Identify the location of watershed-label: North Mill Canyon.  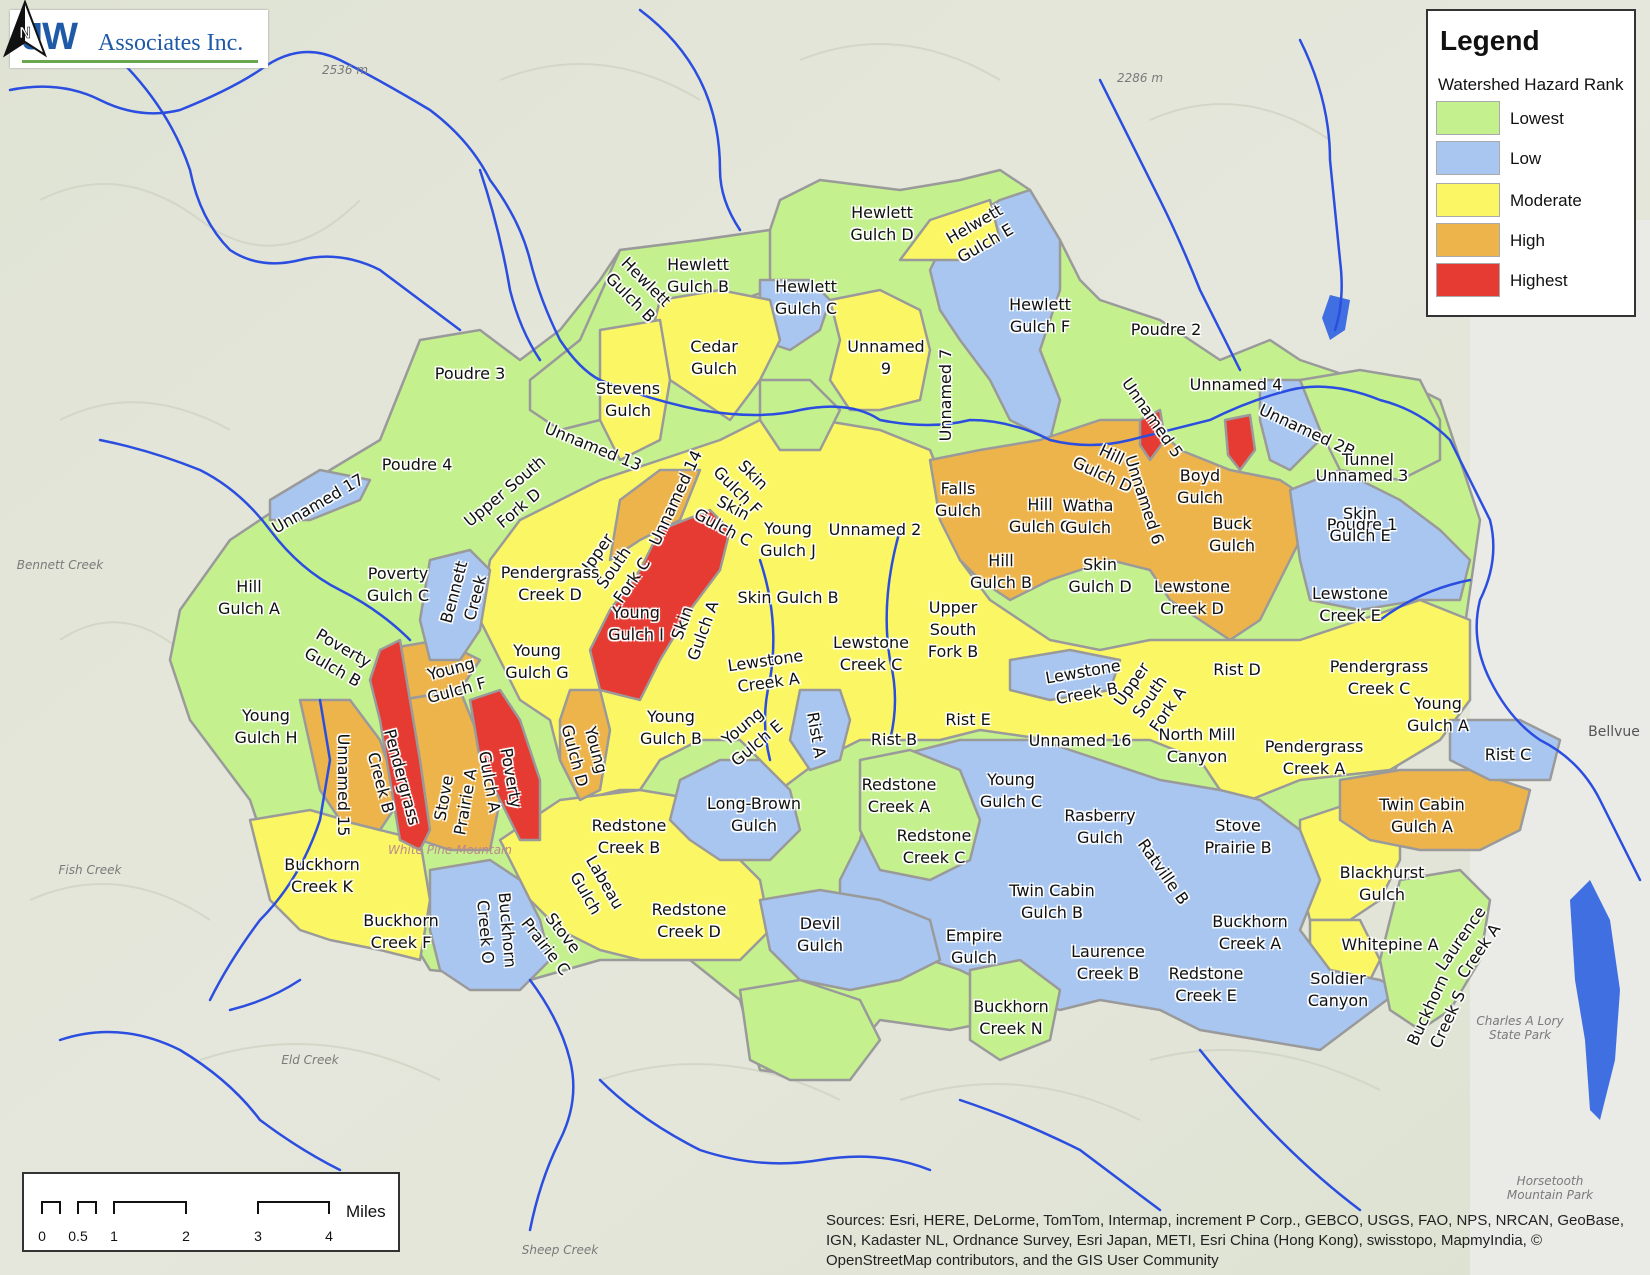
(1197, 746).